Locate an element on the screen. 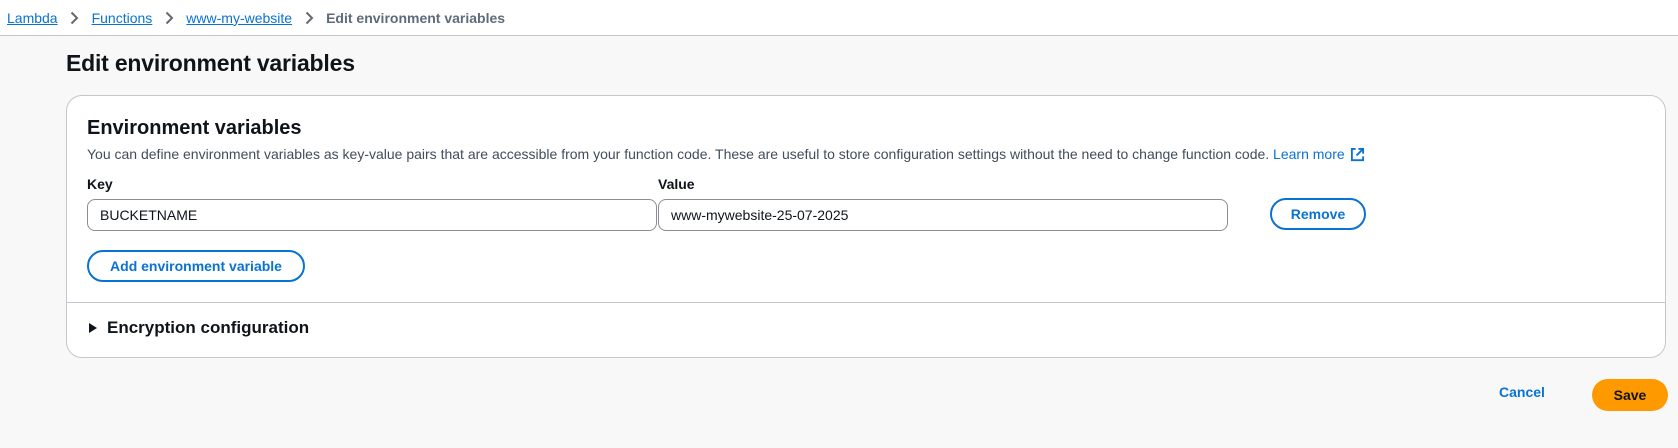  value-label: Value is located at coordinates (676, 184).